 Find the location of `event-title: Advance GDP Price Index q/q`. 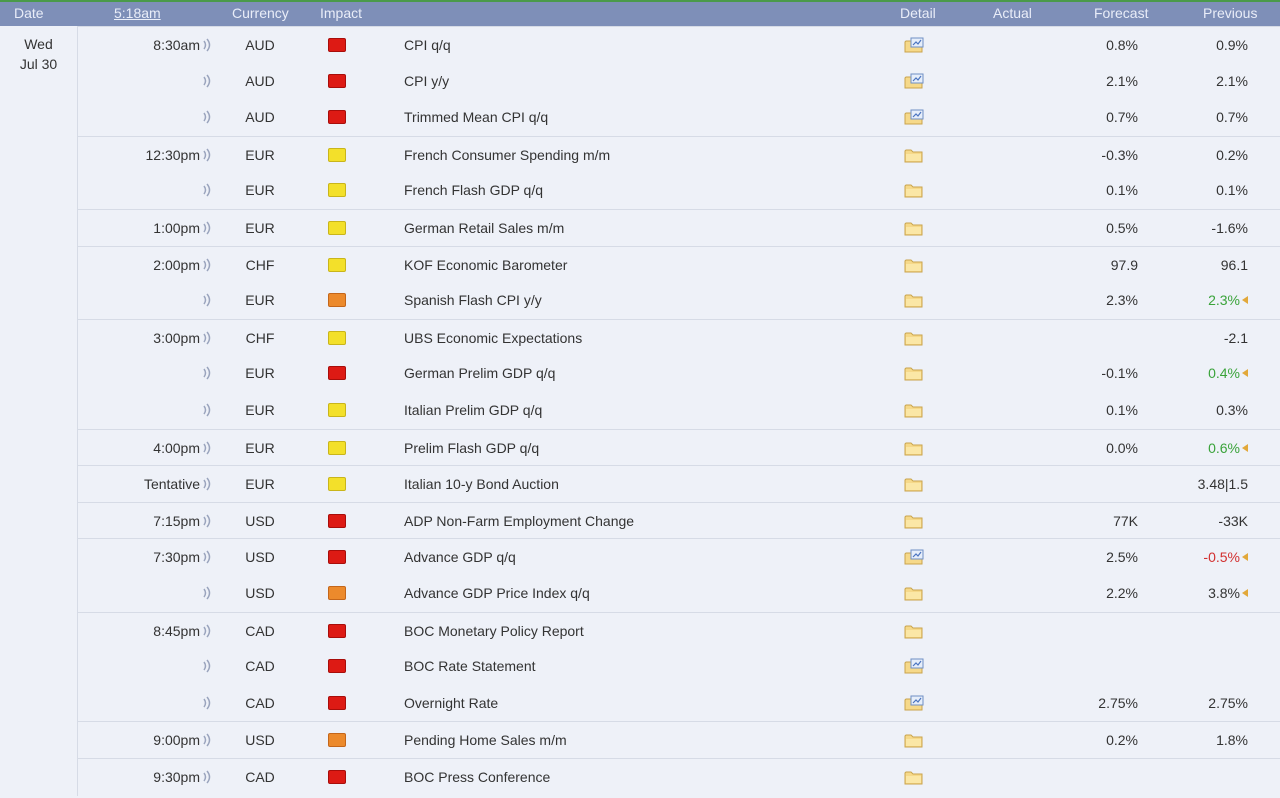

event-title: Advance GDP Price Index q/q is located at coordinates (497, 593).